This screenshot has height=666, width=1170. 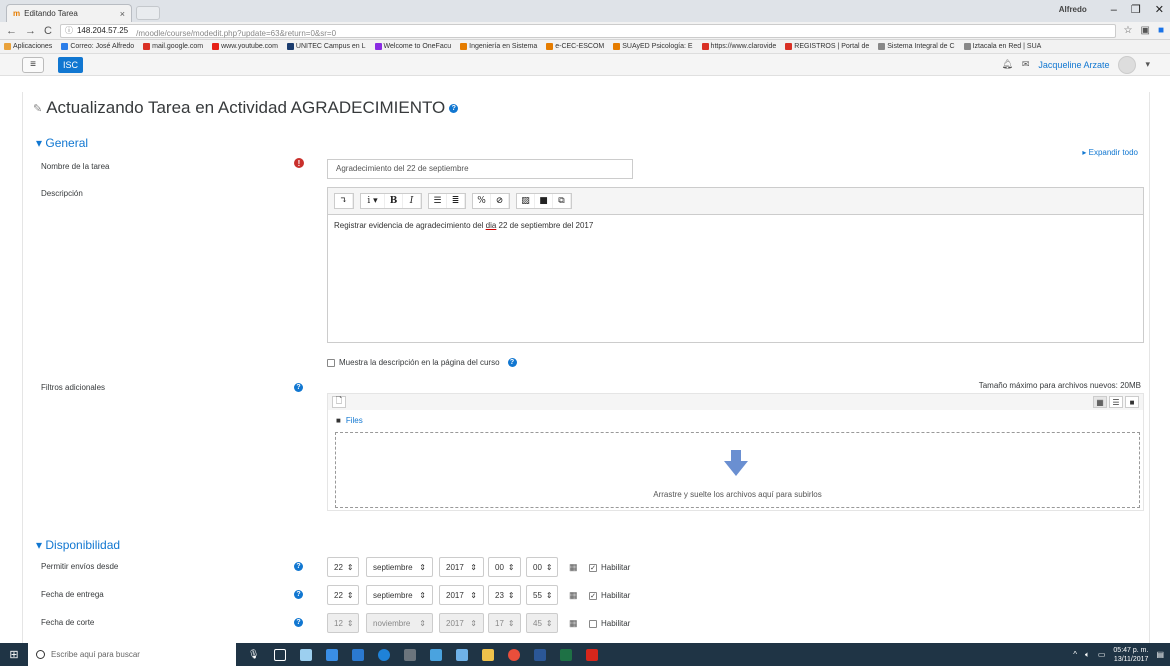 I want to click on mail-icon, so click(x=358, y=654).